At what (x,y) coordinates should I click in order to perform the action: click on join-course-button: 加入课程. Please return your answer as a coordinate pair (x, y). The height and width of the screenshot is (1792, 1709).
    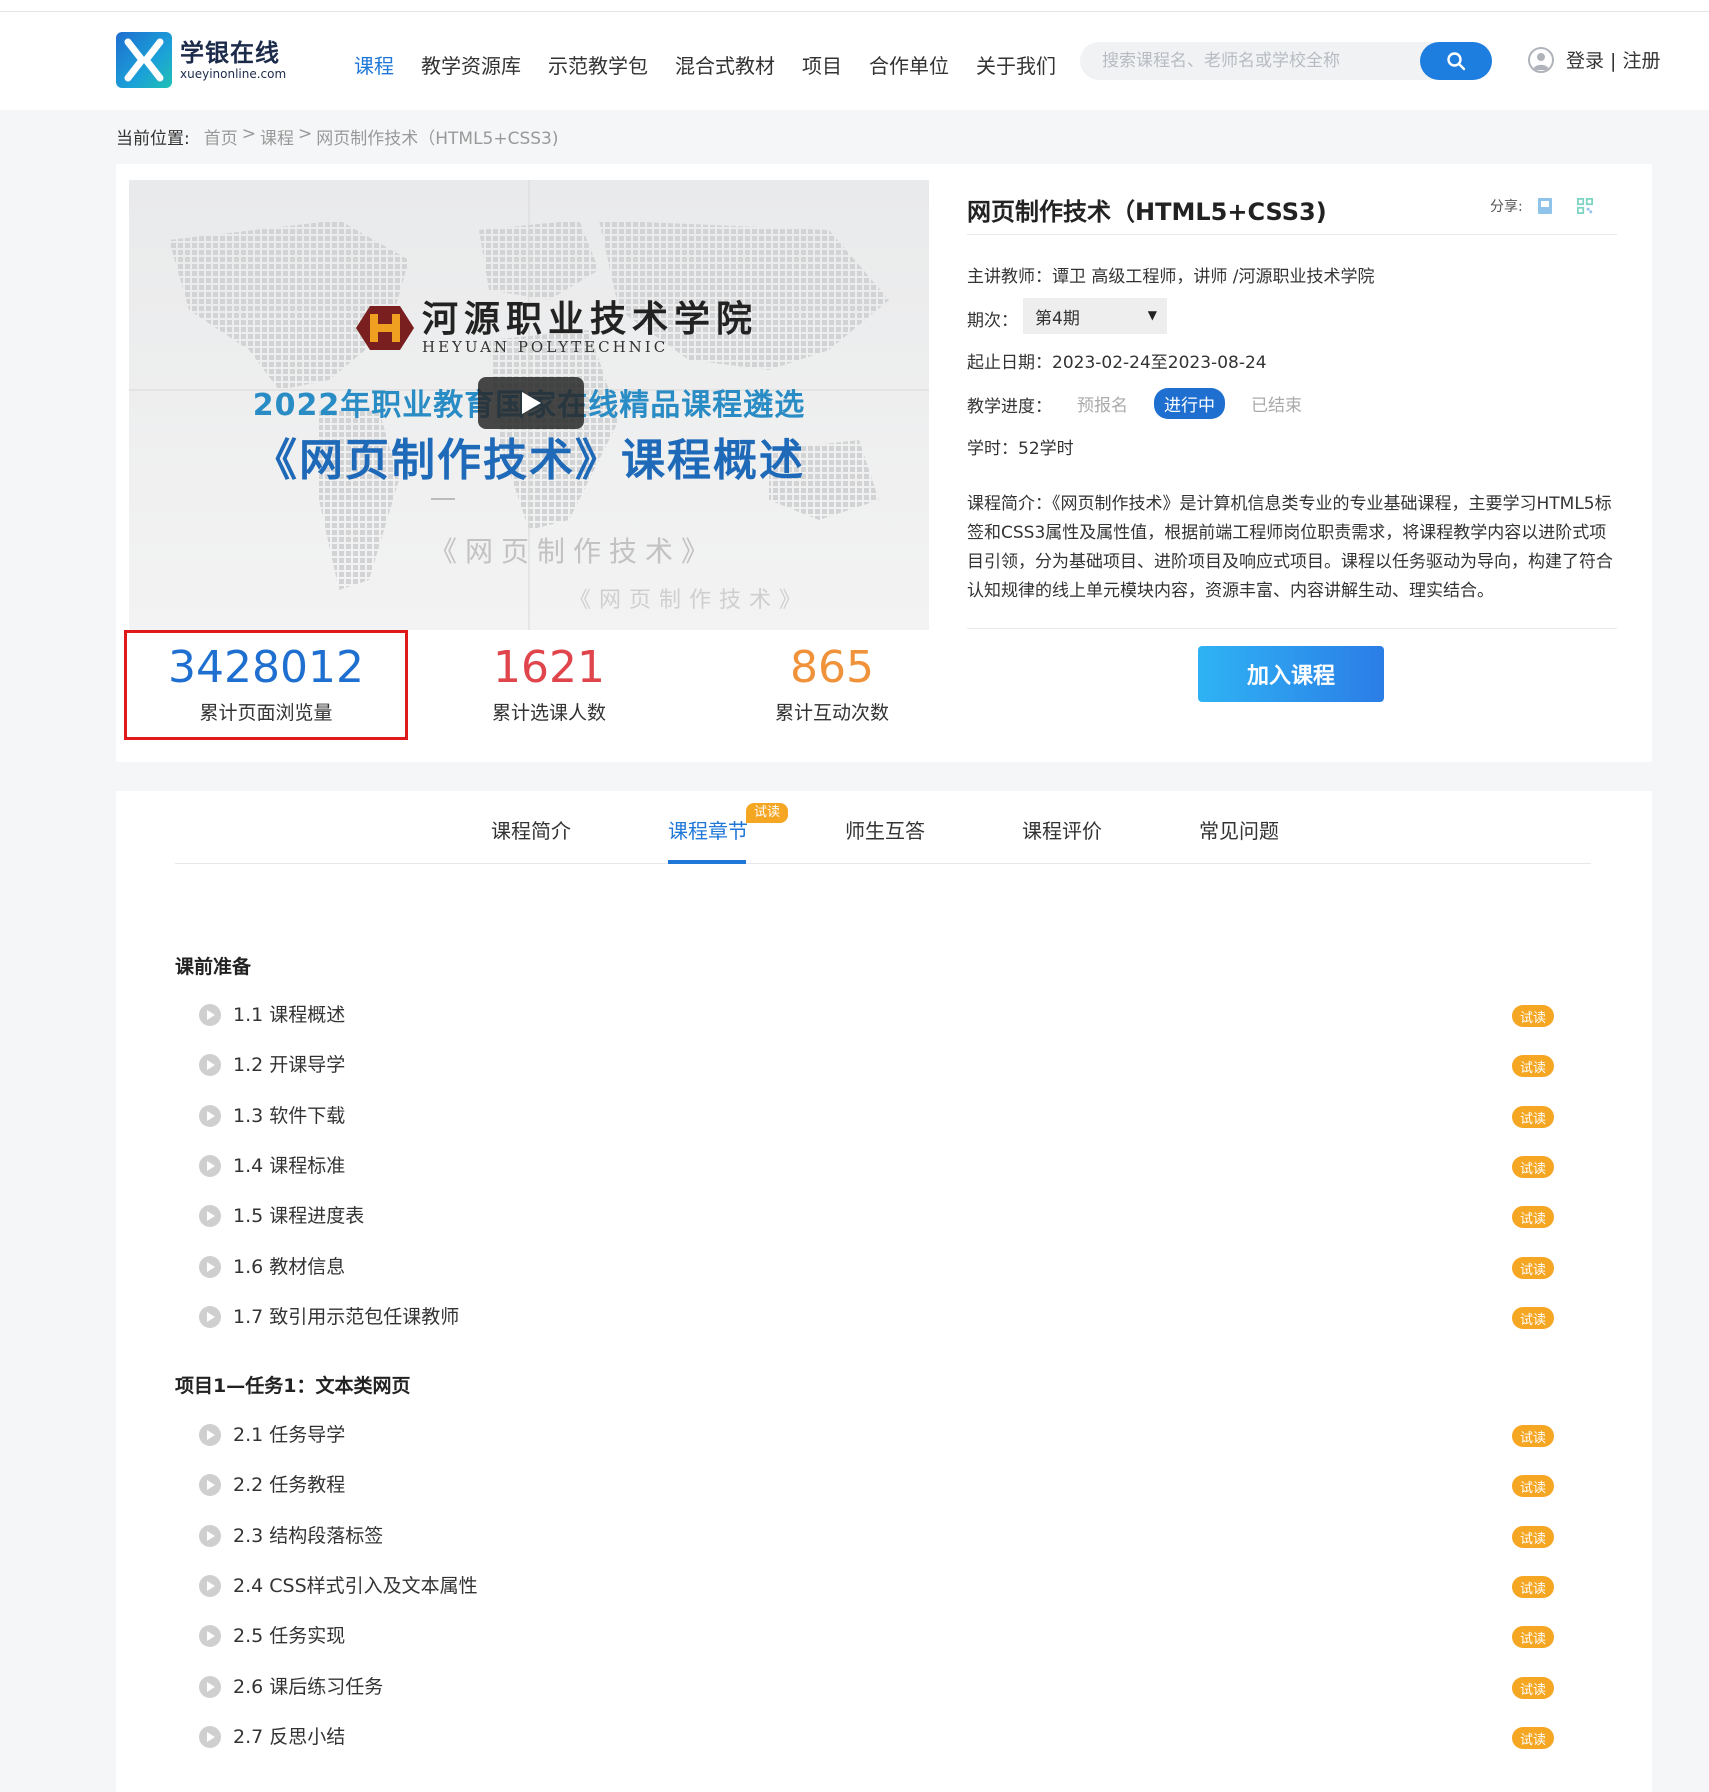
    Looking at the image, I should click on (1291, 674).